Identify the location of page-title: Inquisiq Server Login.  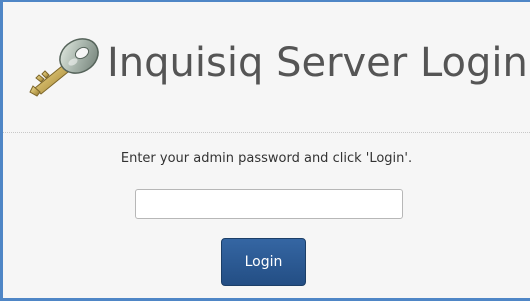
(317, 63).